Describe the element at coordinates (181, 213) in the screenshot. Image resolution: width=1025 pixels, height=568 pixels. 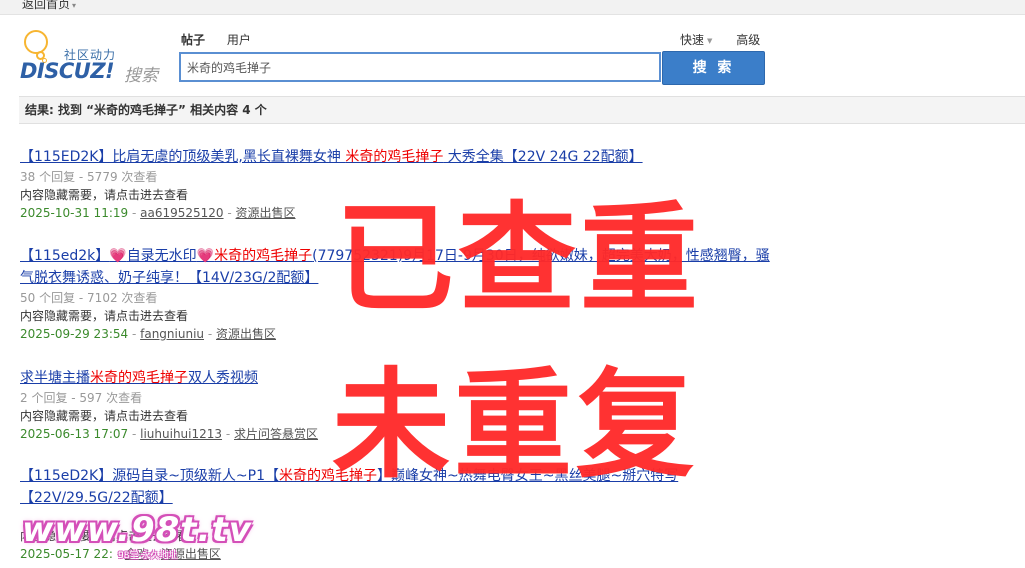
I see `result-author-link: aa619525120` at that location.